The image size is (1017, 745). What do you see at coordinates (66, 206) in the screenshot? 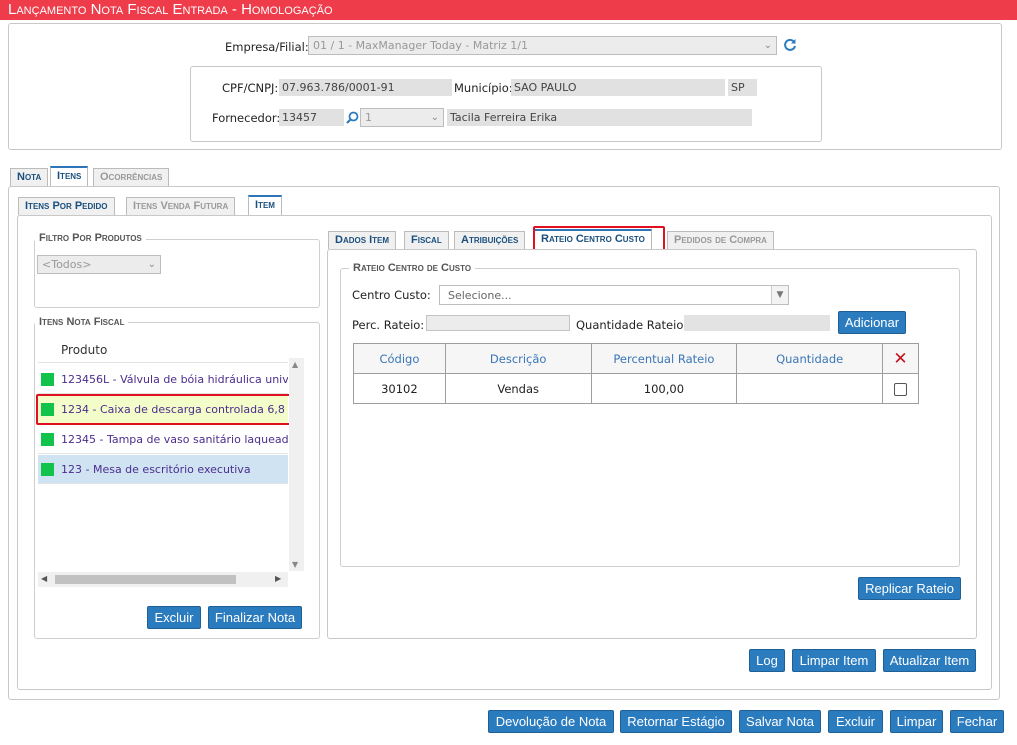
I see `tab-itens-por-pedido: Itens Por Pedido` at bounding box center [66, 206].